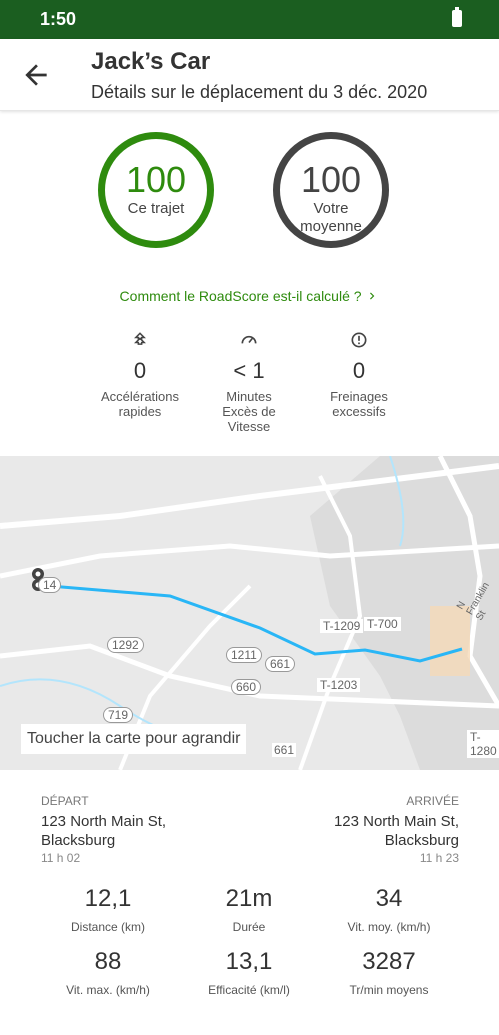  What do you see at coordinates (151, 61) in the screenshot?
I see `page-title: Jack’s Car` at bounding box center [151, 61].